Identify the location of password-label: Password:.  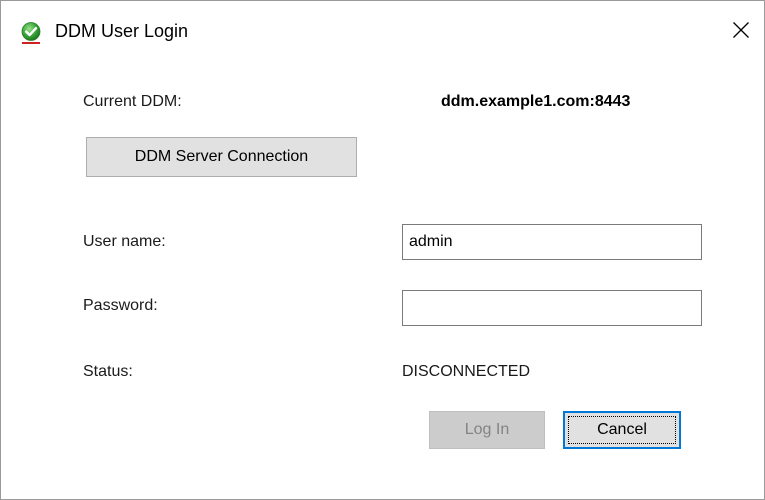
(120, 305).